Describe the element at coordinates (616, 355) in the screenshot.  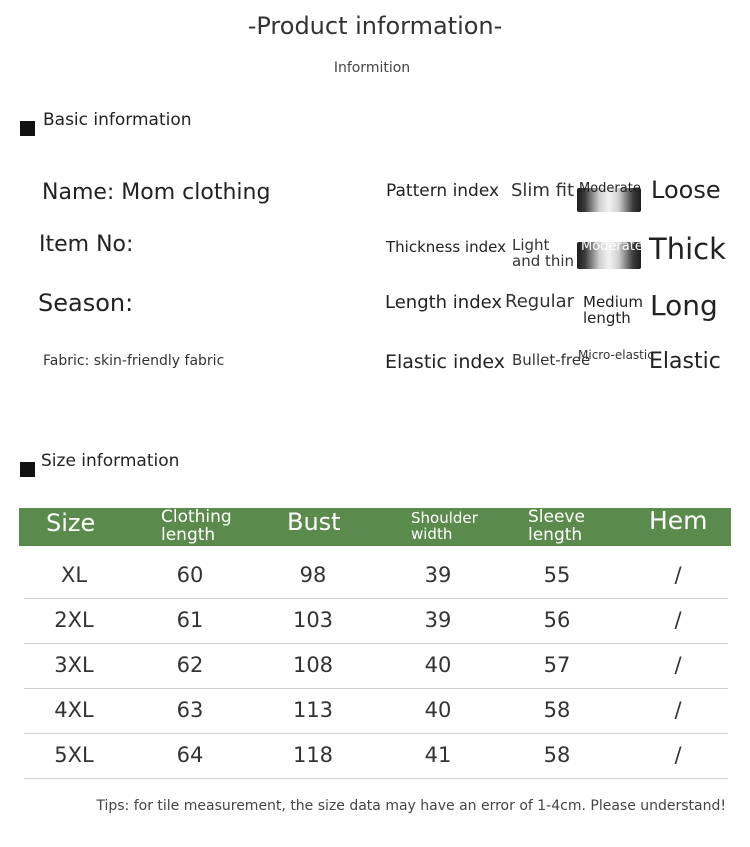
I see `elastic-option-micro: Micro-elastic` at that location.